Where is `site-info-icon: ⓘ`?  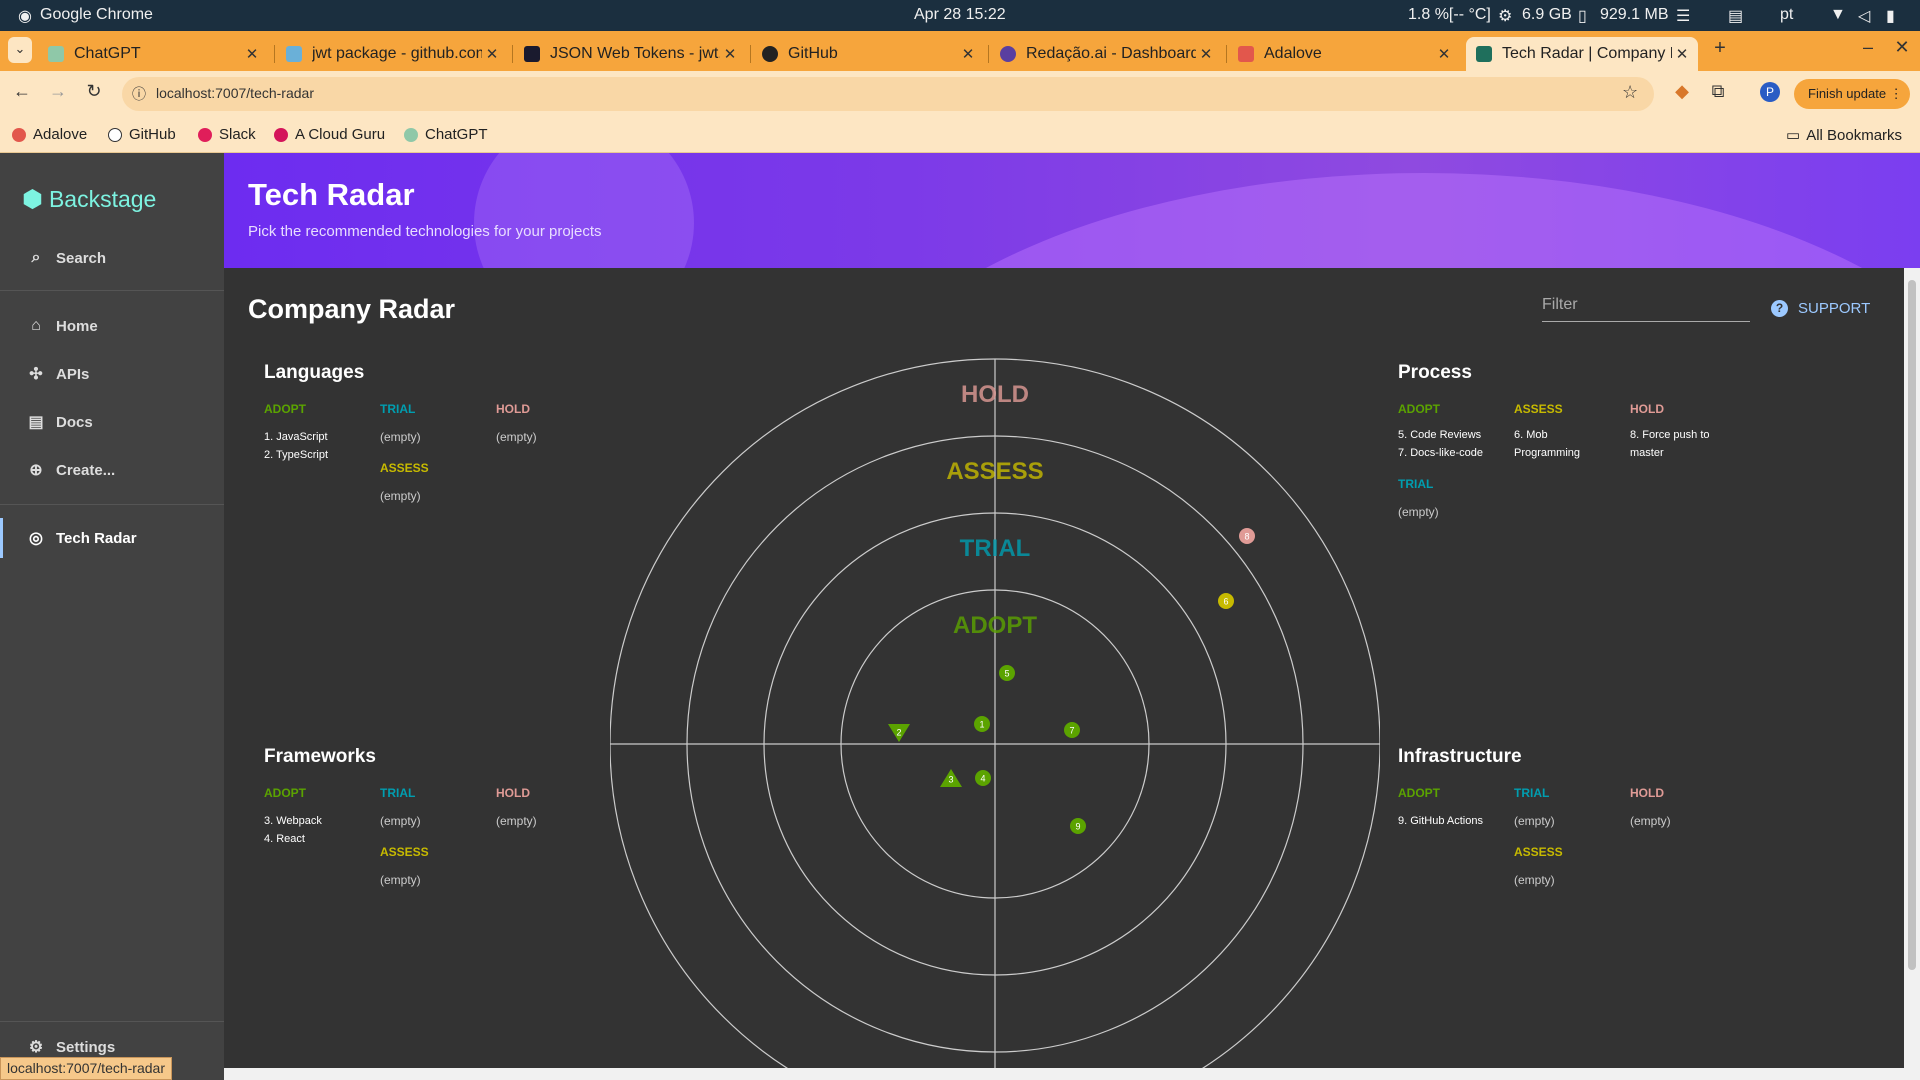
site-info-icon: ⓘ is located at coordinates (139, 94).